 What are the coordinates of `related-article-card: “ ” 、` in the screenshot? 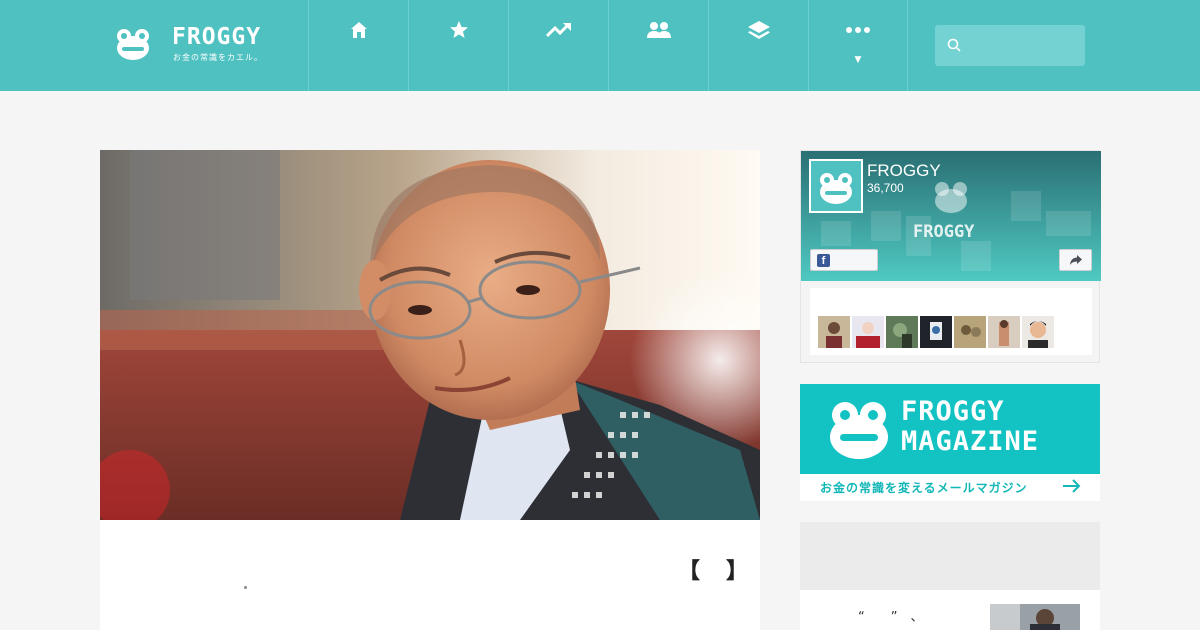 It's located at (950, 576).